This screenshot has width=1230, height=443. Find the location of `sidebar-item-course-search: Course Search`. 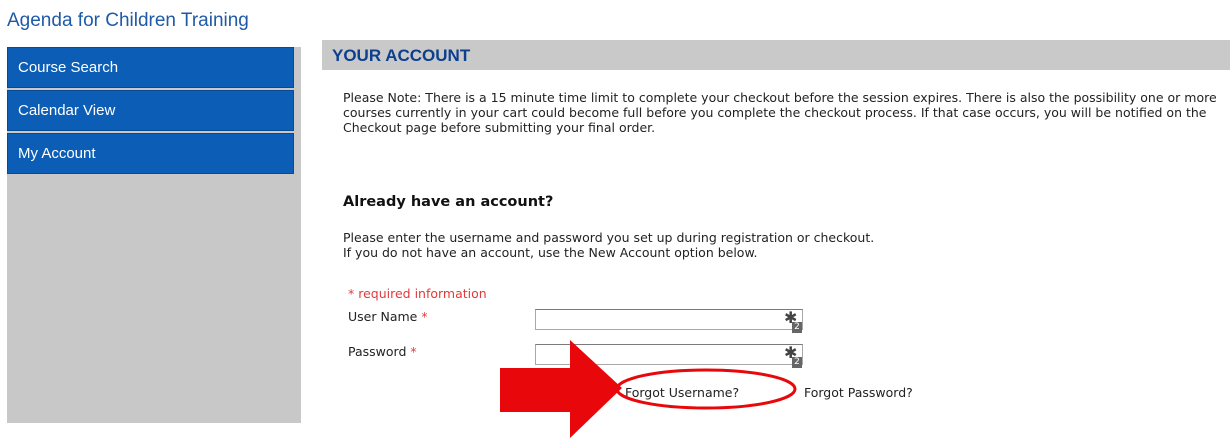

sidebar-item-course-search: Course Search is located at coordinates (150, 67).